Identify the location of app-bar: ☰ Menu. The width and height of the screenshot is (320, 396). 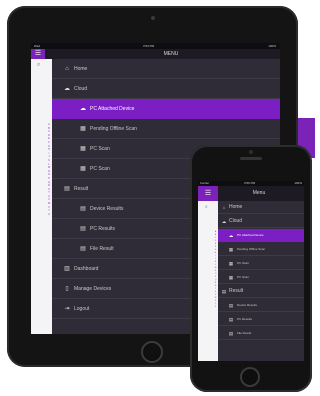
(251, 193).